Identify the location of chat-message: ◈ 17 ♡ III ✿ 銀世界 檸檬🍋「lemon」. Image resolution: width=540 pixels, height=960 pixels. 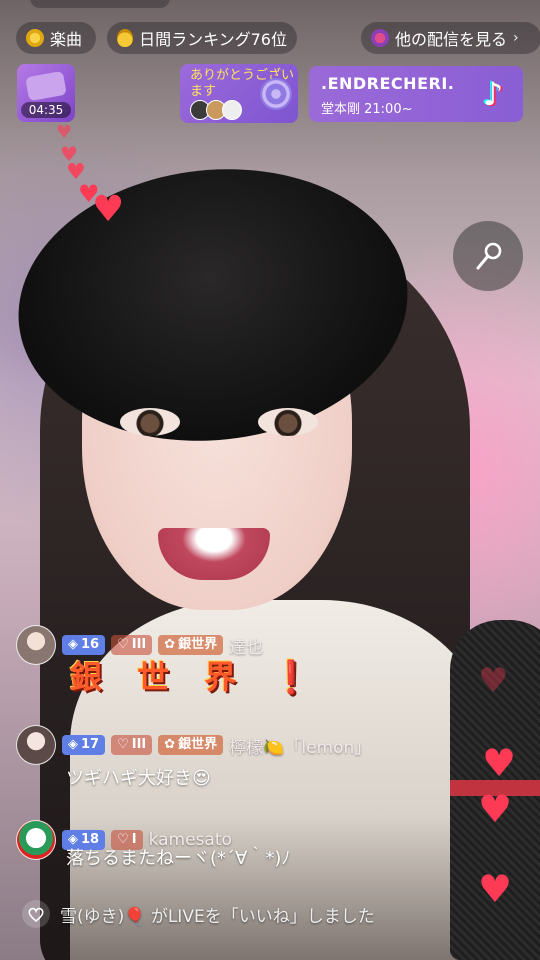
(193, 745).